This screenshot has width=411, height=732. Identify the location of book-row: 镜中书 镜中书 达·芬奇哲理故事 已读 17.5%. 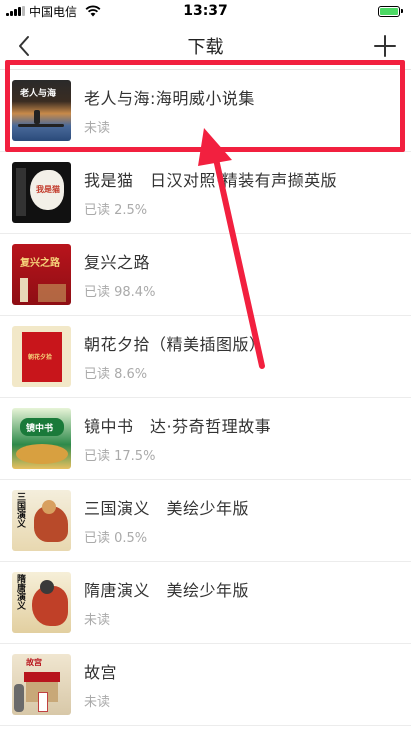
(205, 439).